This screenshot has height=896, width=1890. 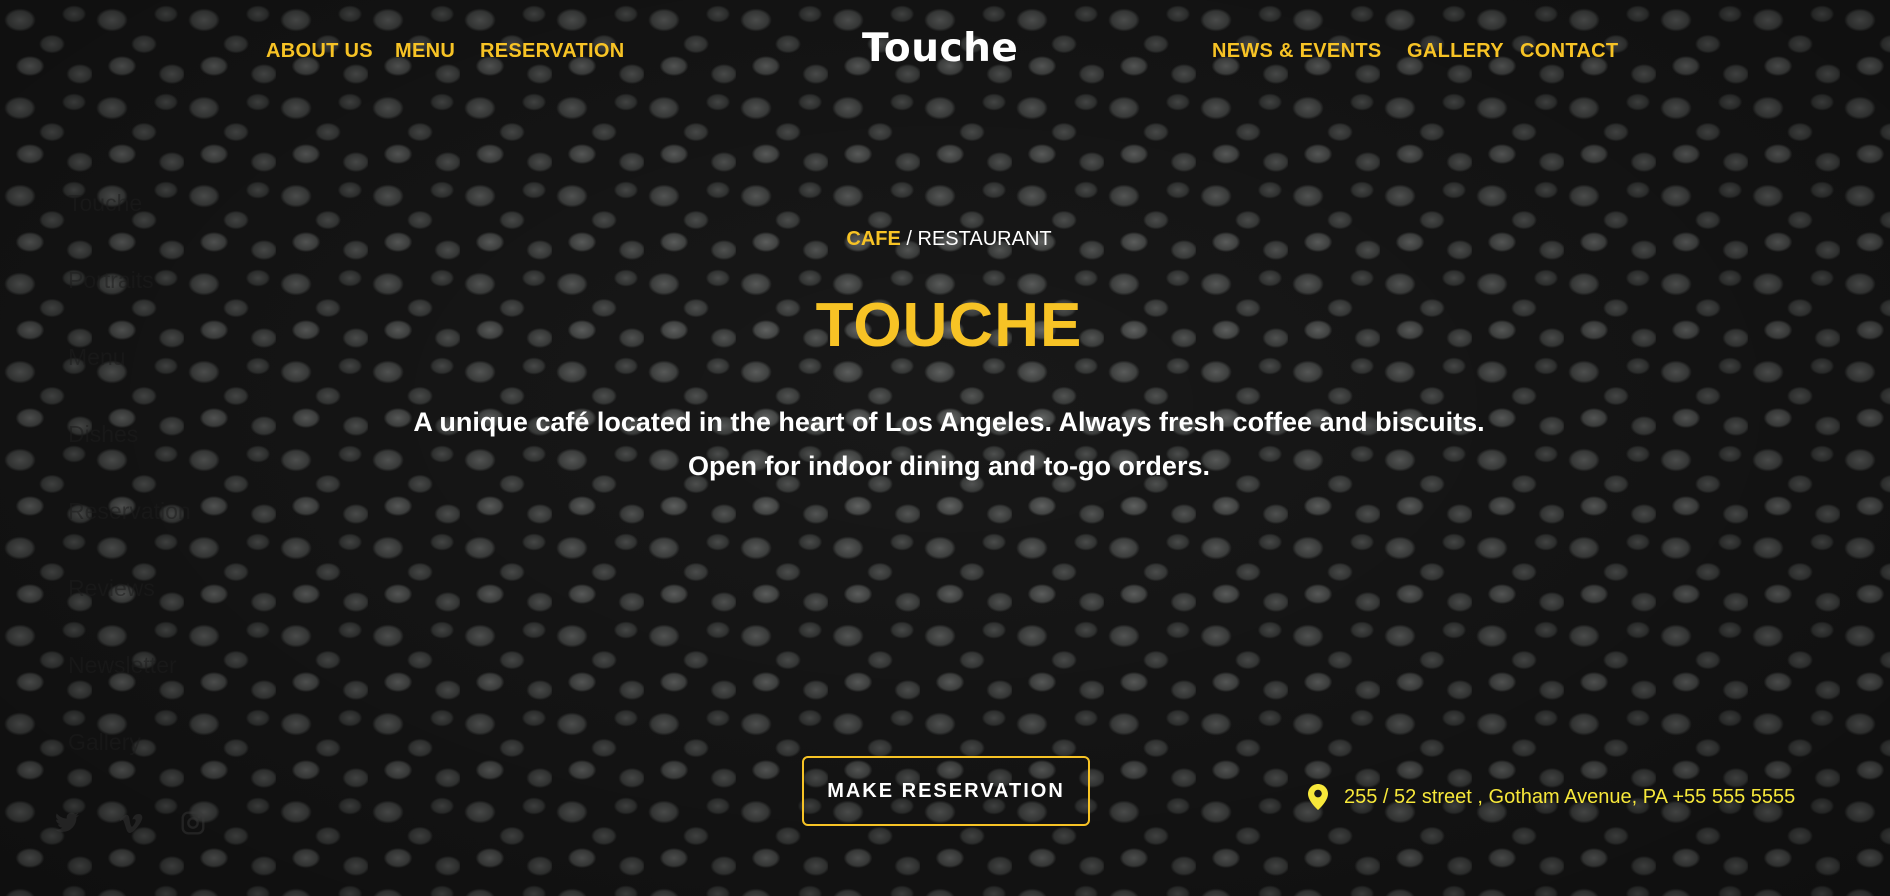 I want to click on nav-reservation: RESERVATION, so click(x=552, y=51).